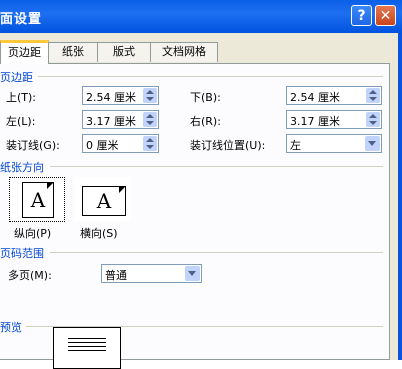  What do you see at coordinates (315, 121) in the screenshot?
I see `right-margin-value: 3.17 厘米` at bounding box center [315, 121].